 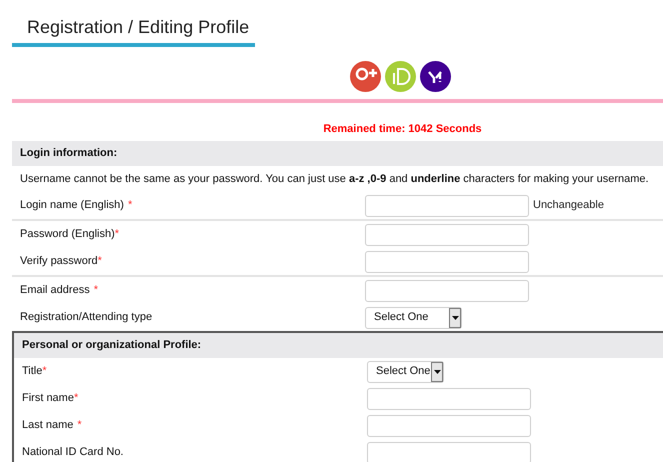 What do you see at coordinates (133, 31) in the screenshot?
I see `page-title: Registration / Editing Profile` at bounding box center [133, 31].